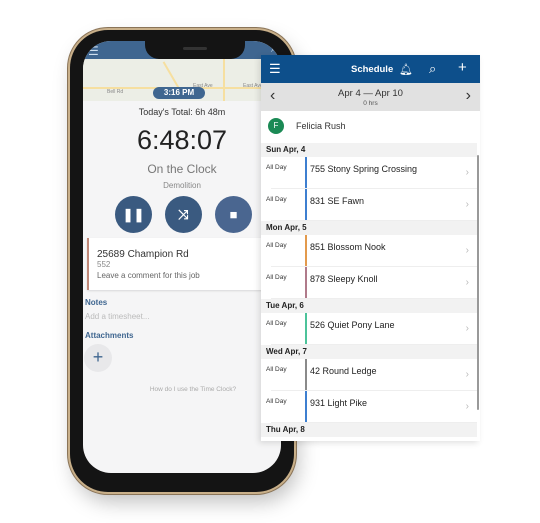 Image resolution: width=540 pixels, height=523 pixels. I want to click on day-header: Mon Apr, 5, so click(369, 228).